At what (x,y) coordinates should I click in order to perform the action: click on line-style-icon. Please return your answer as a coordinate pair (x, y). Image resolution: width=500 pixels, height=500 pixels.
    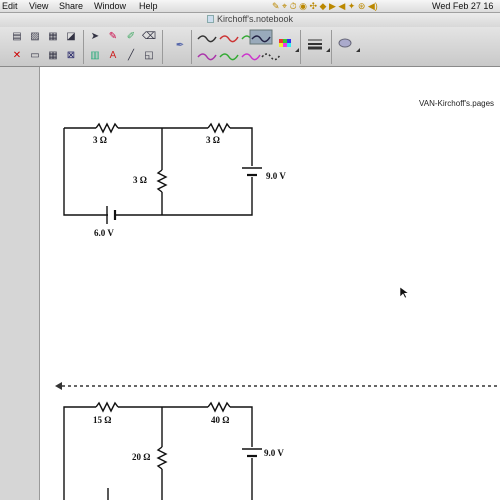
    Looking at the image, I should click on (315, 44).